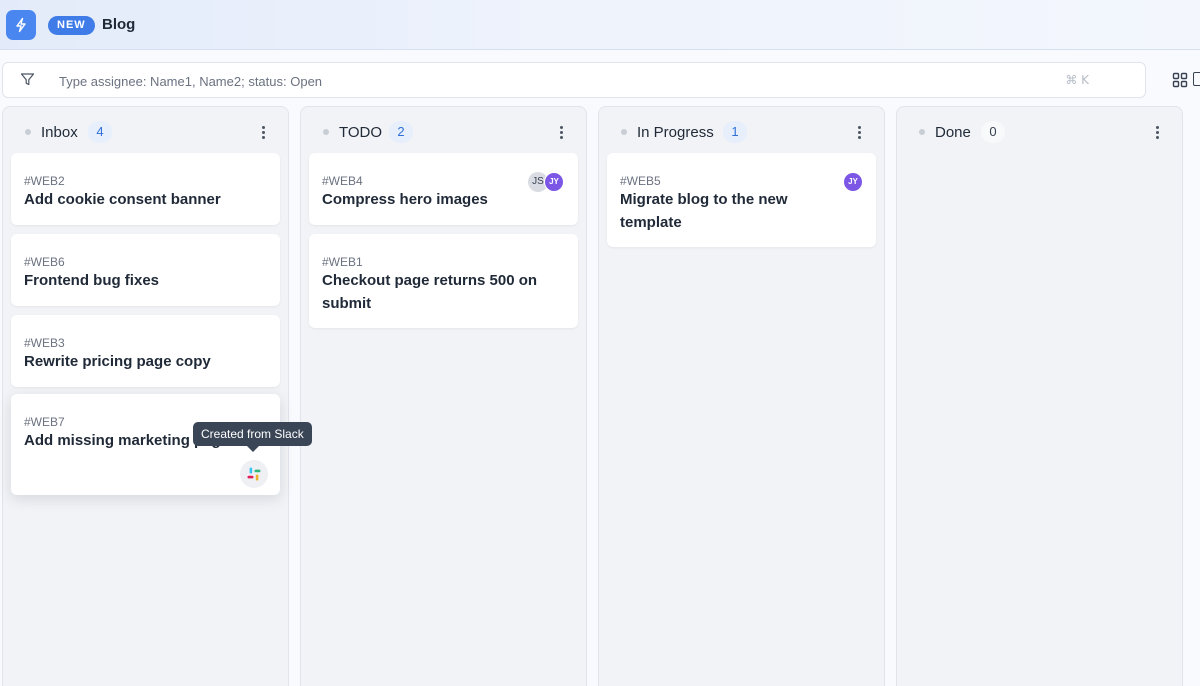 This screenshot has width=1200, height=686. Describe the element at coordinates (122, 199) in the screenshot. I see `task-title: Add cookie consent banner` at that location.